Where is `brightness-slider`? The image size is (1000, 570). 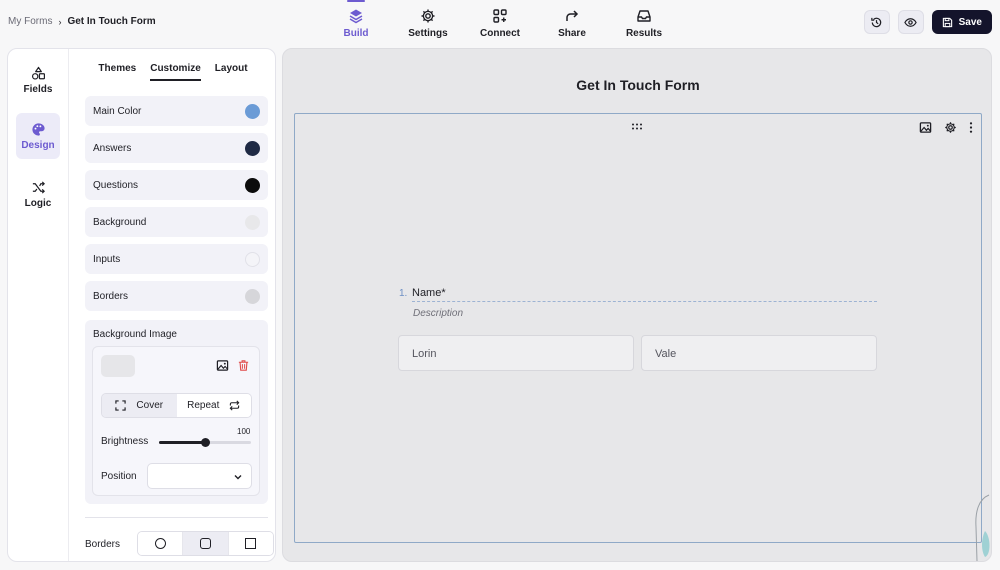
brightness-slider is located at coordinates (205, 442).